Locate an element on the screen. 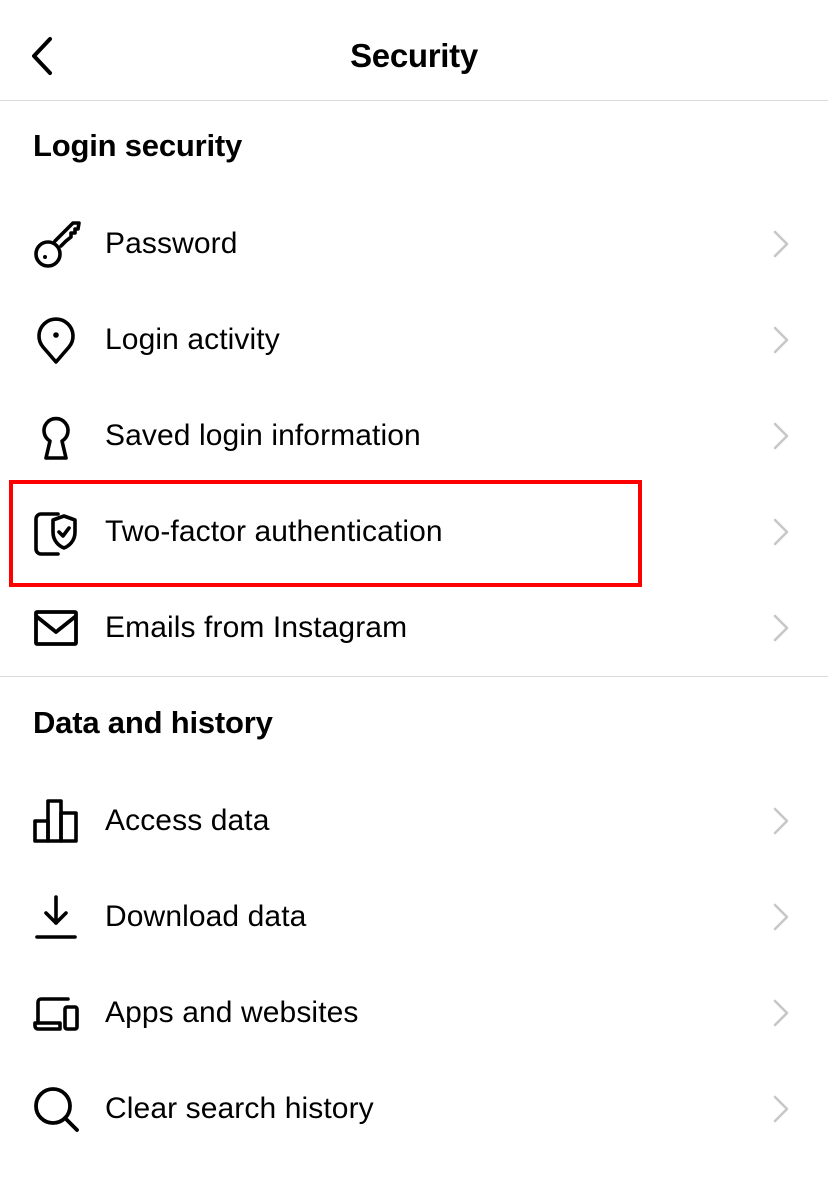 The width and height of the screenshot is (828, 1199). menu-item-two-factor-authentication: Two-factor authentication is located at coordinates (414, 532).